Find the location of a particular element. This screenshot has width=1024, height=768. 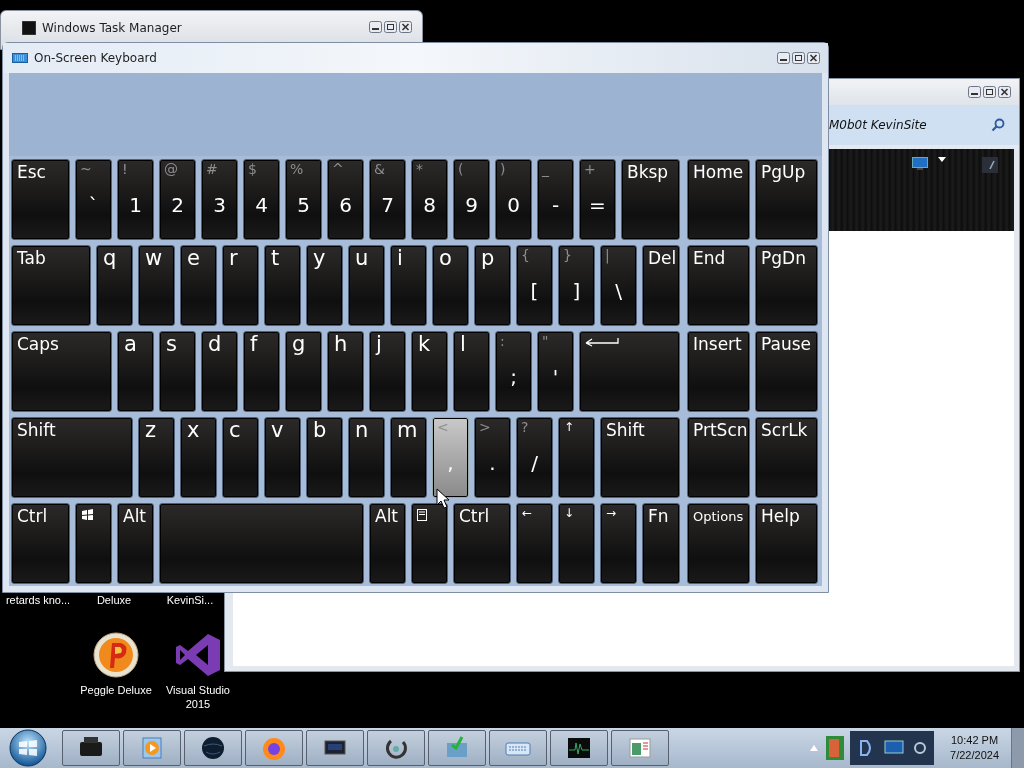

keyboard-key: Del is located at coordinates (661, 285).